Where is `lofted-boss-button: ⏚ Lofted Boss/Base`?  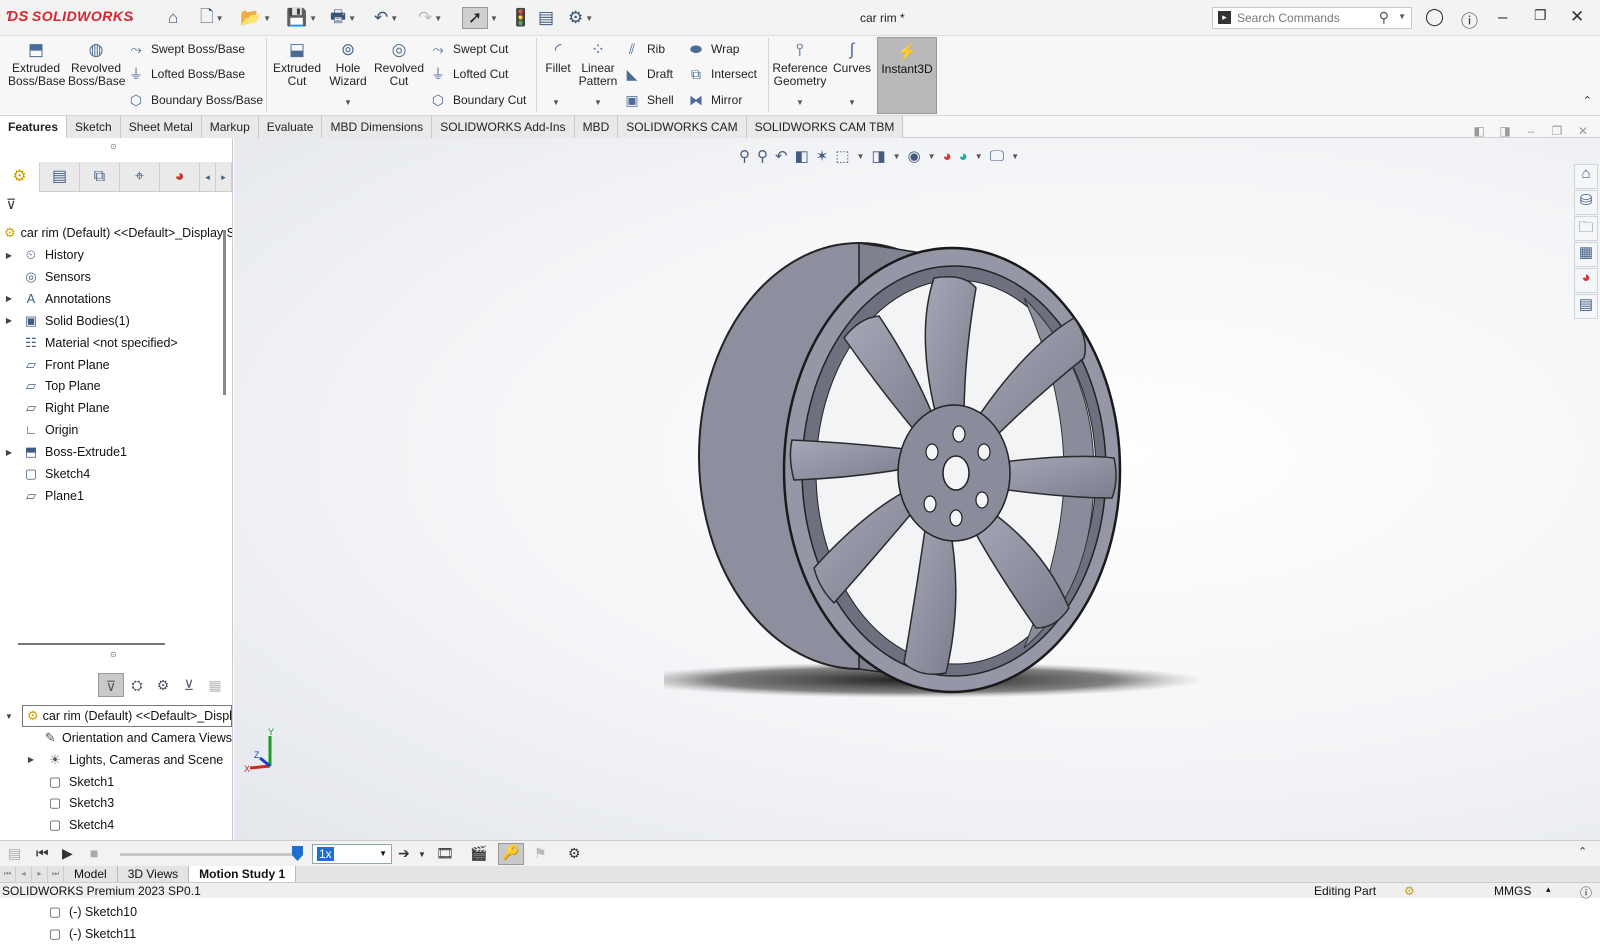
lofted-boss-button: ⏚ Lofted Boss/Base is located at coordinates (185, 74).